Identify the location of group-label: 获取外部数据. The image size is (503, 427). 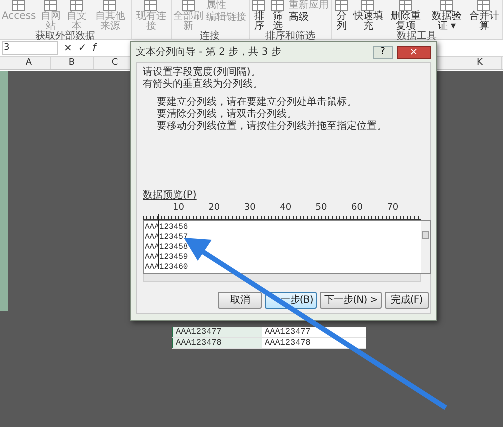
(65, 37).